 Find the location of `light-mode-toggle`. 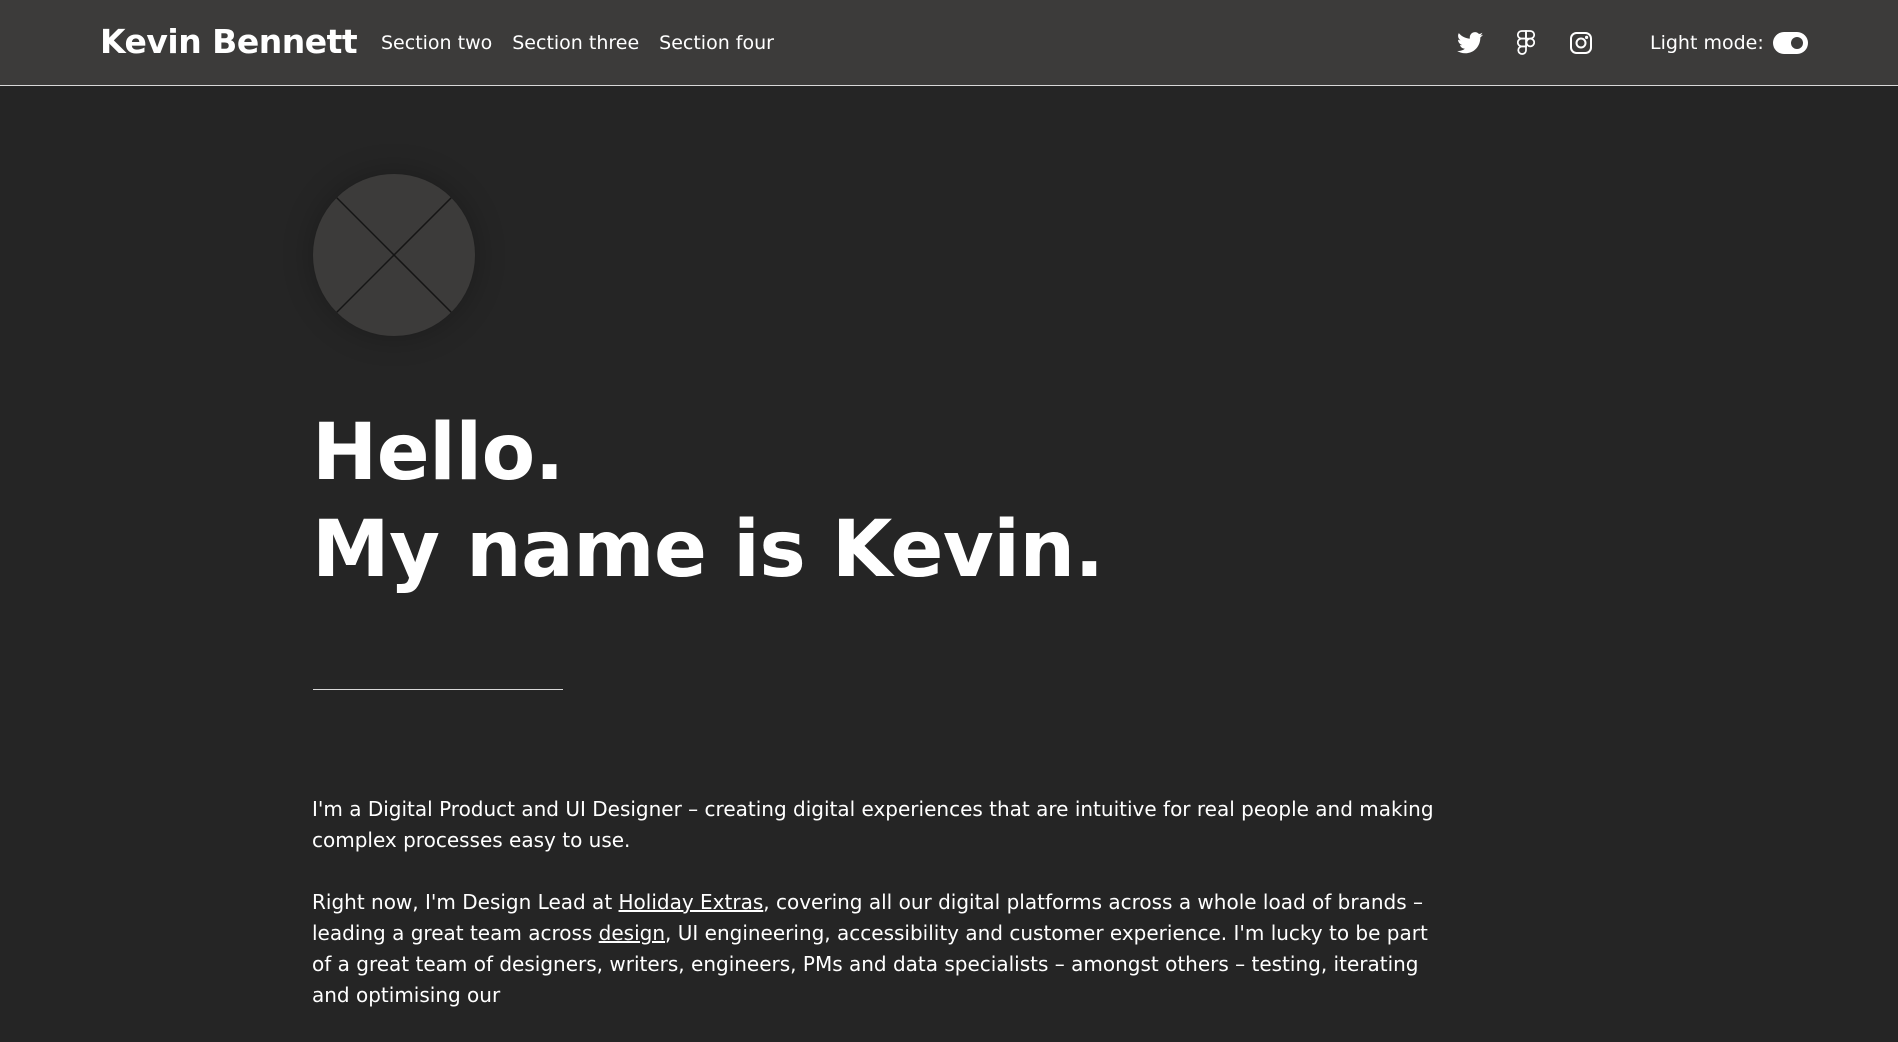

light-mode-toggle is located at coordinates (1790, 43).